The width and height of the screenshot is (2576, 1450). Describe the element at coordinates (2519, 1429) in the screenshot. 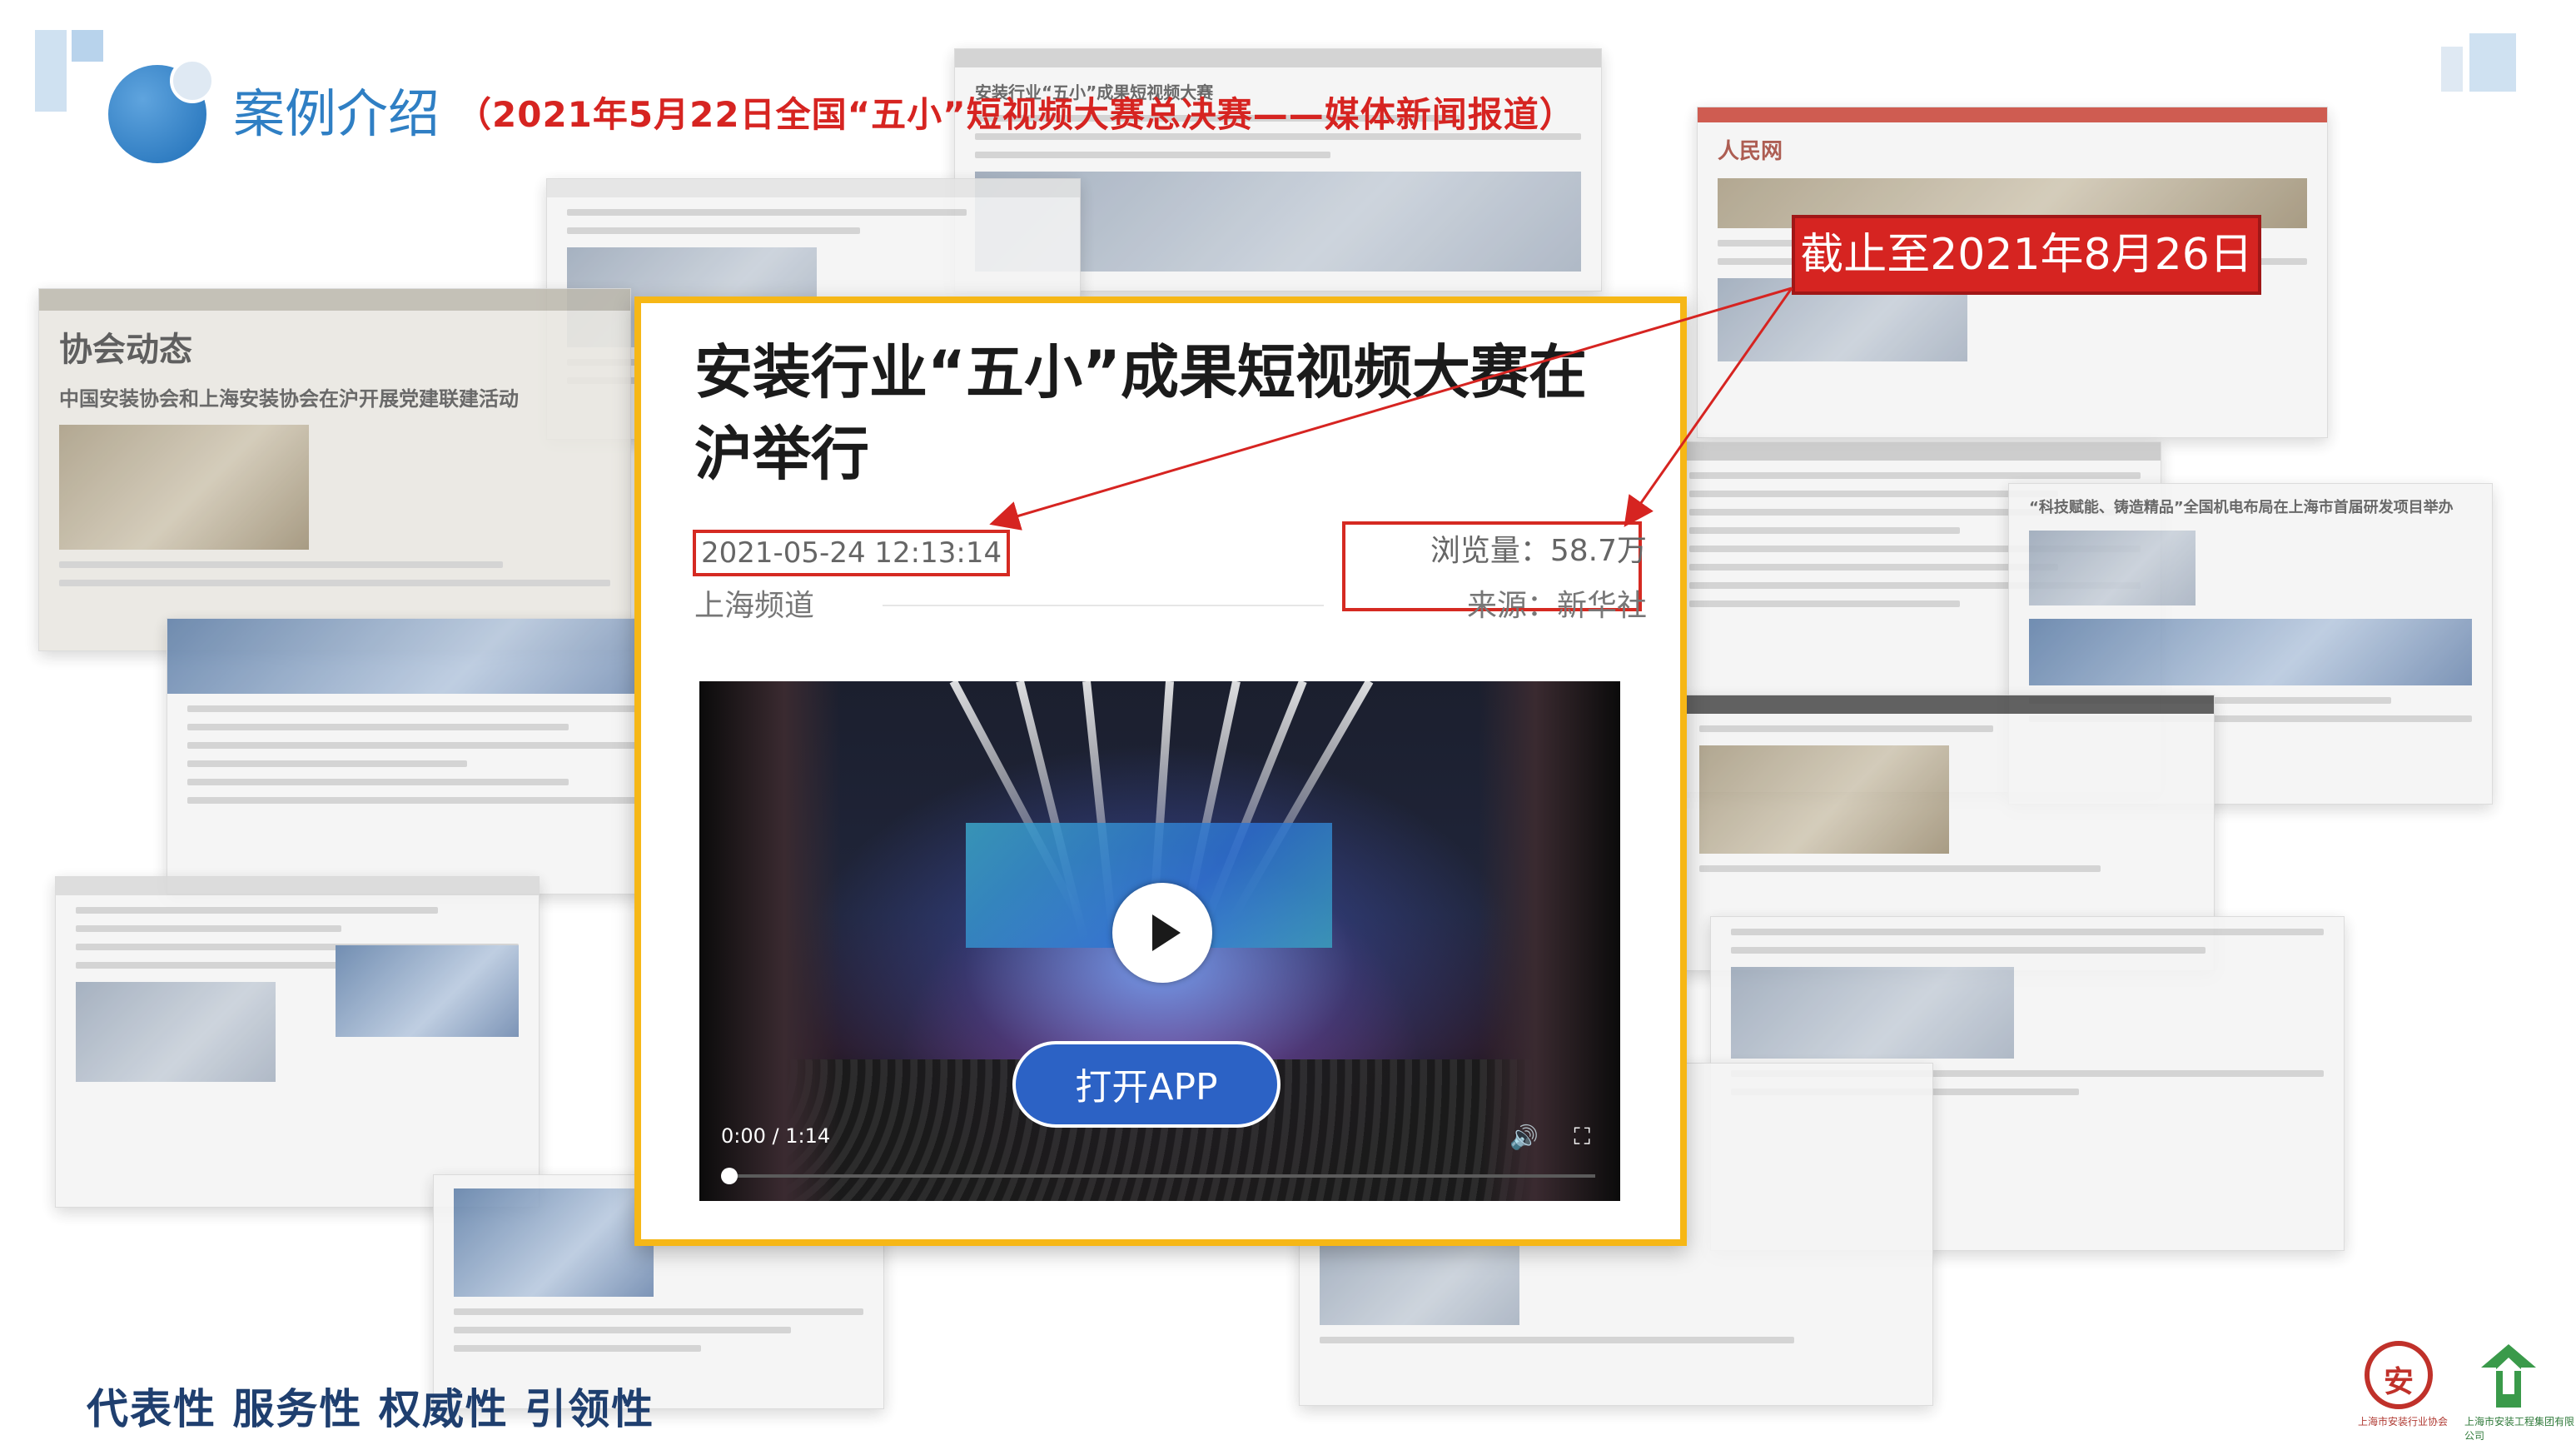

I see `company-logo-caption: 上海市安装工程集团有限公司` at that location.